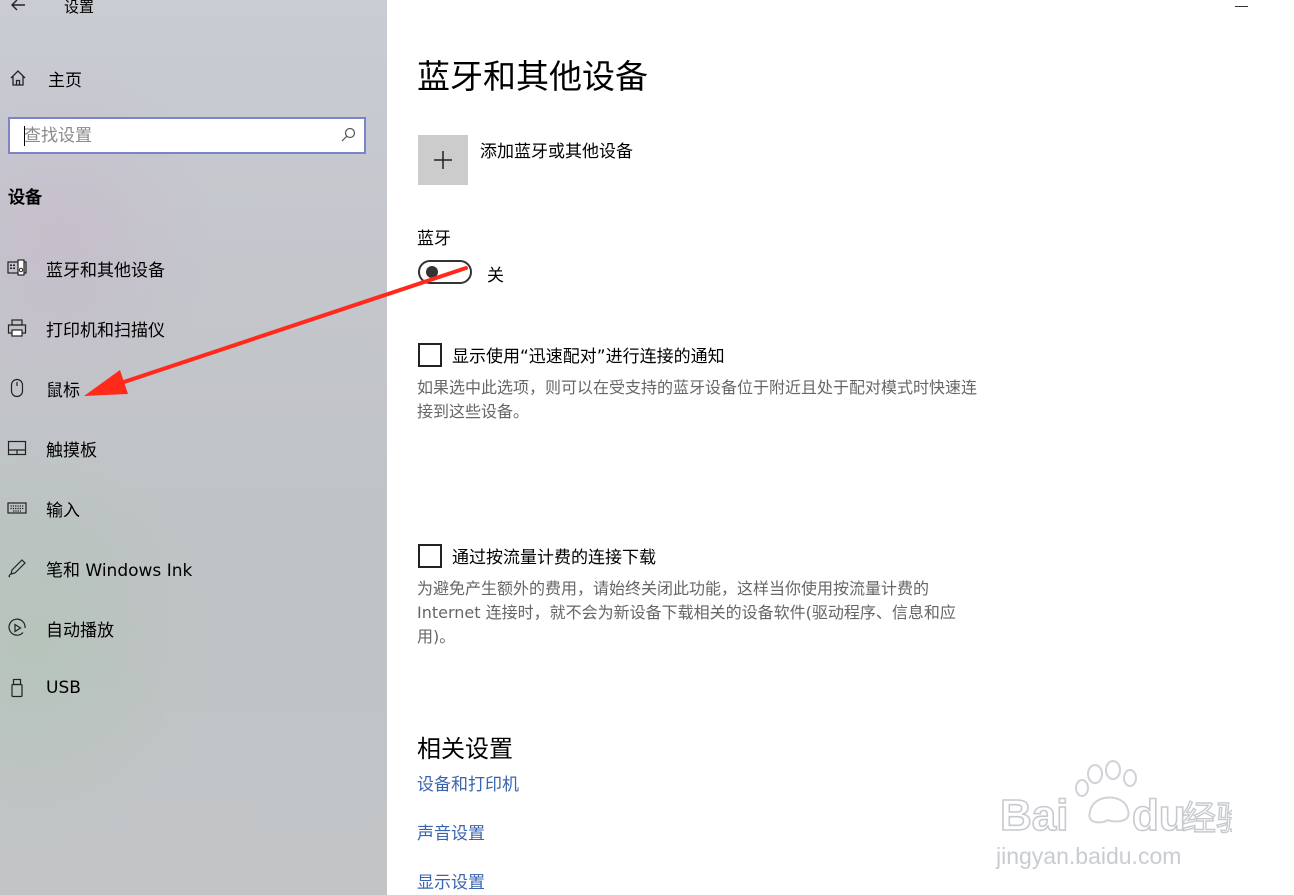 This screenshot has width=1294, height=895. What do you see at coordinates (17, 448) in the screenshot?
I see `touchpad-icon` at bounding box center [17, 448].